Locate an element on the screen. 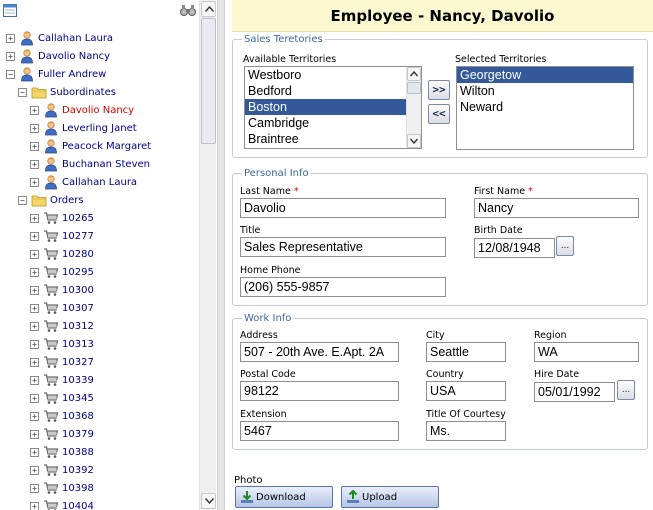  calendar-icon is located at coordinates (10, 10).